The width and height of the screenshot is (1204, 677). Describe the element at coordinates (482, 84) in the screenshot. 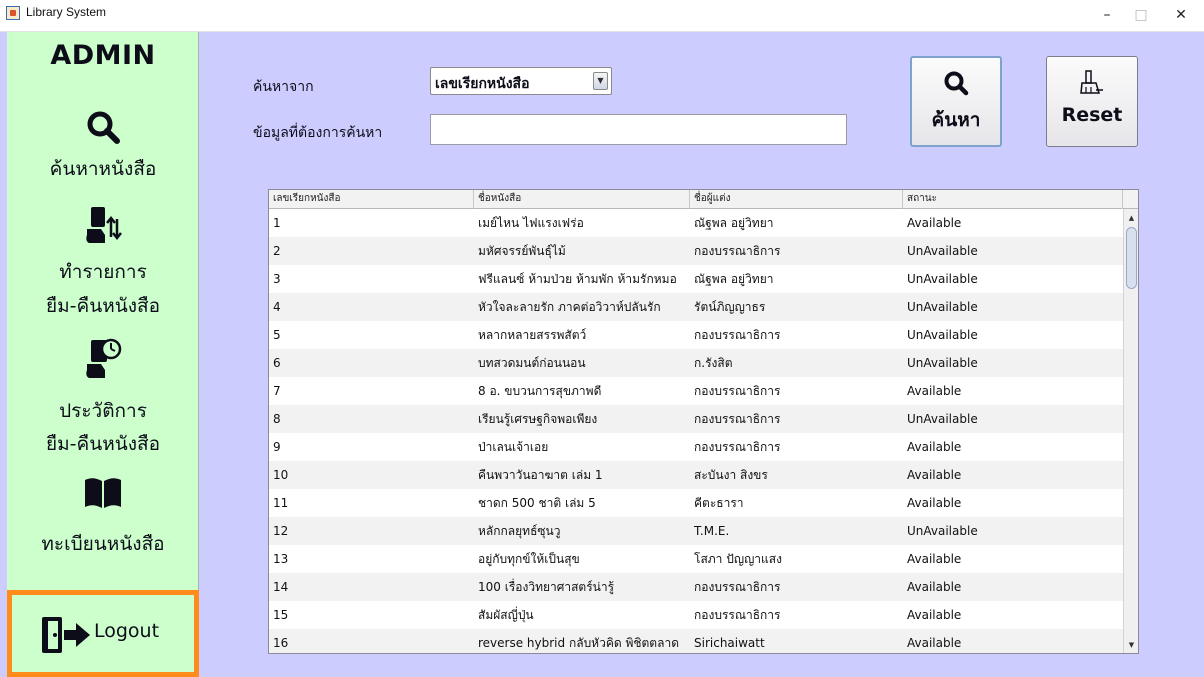

I see `search-field-selected: เลขเรียกหนังสือ` at that location.